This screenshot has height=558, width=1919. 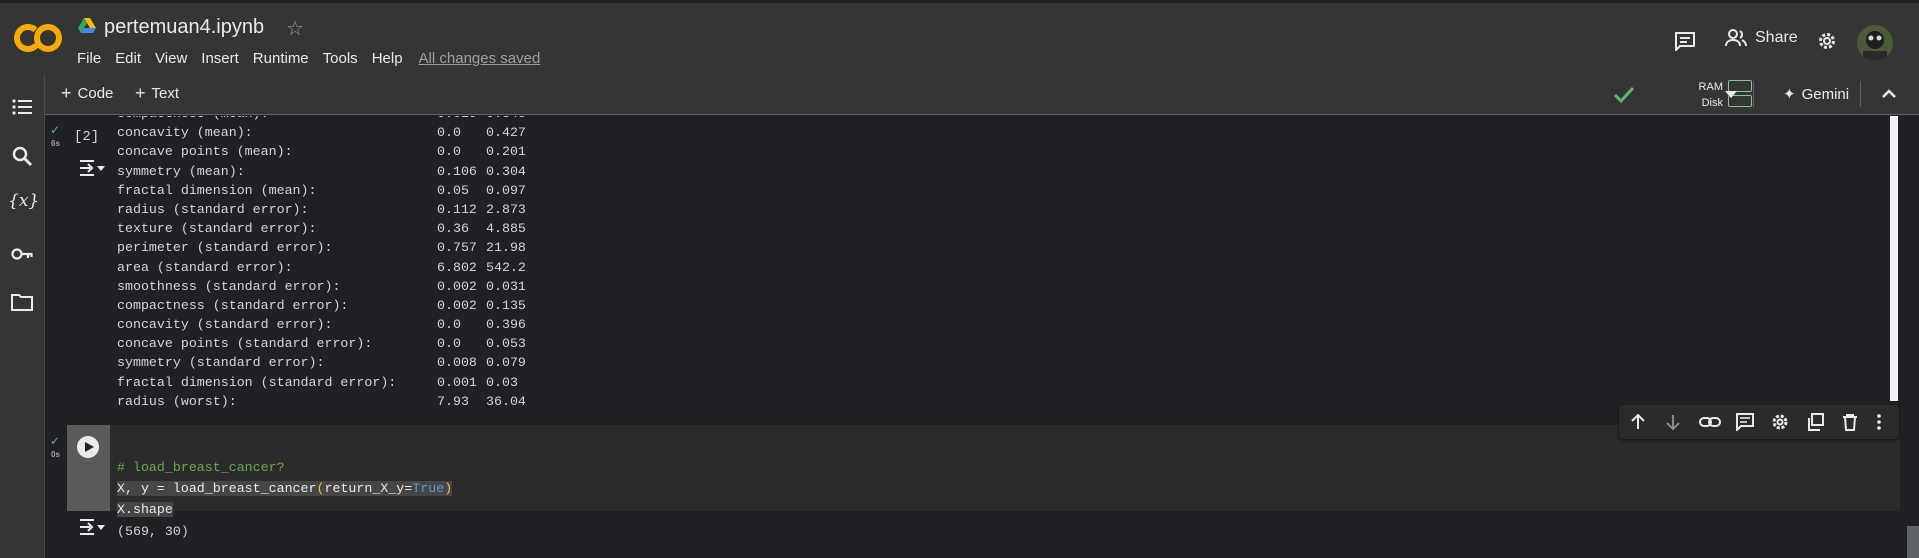 I want to click on cell-settings-icon, so click(x=1780, y=422).